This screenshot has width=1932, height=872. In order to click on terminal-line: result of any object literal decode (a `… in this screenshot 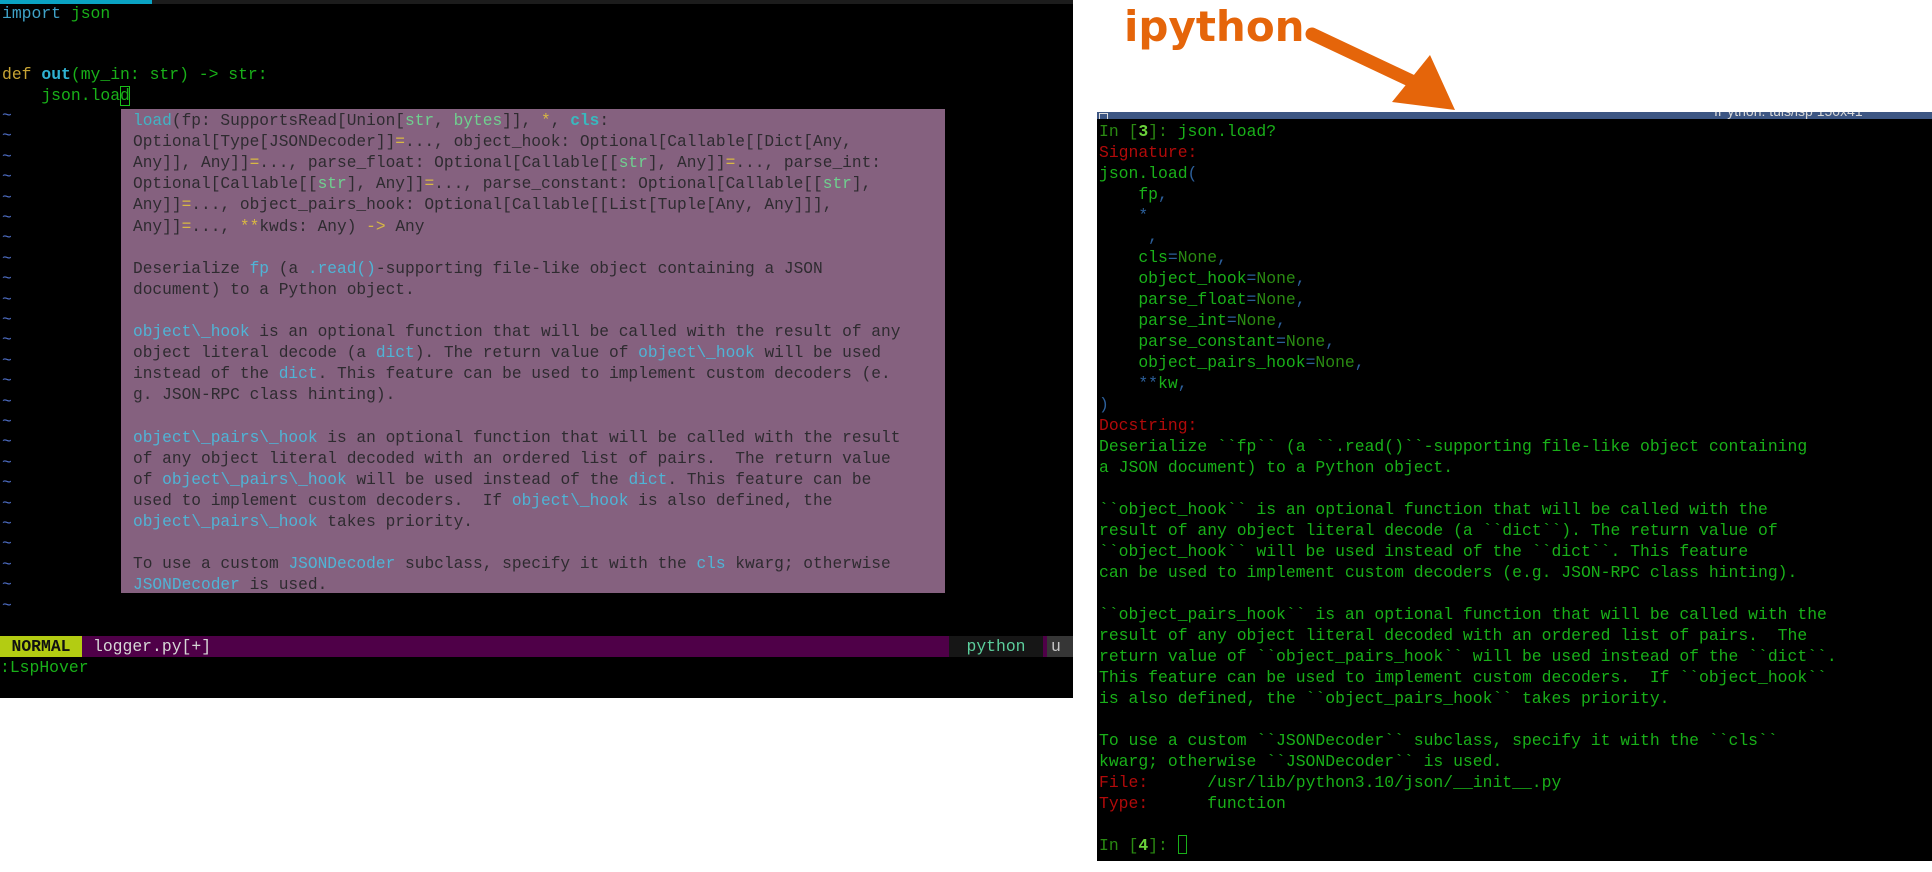, I will do `click(1468, 530)`.